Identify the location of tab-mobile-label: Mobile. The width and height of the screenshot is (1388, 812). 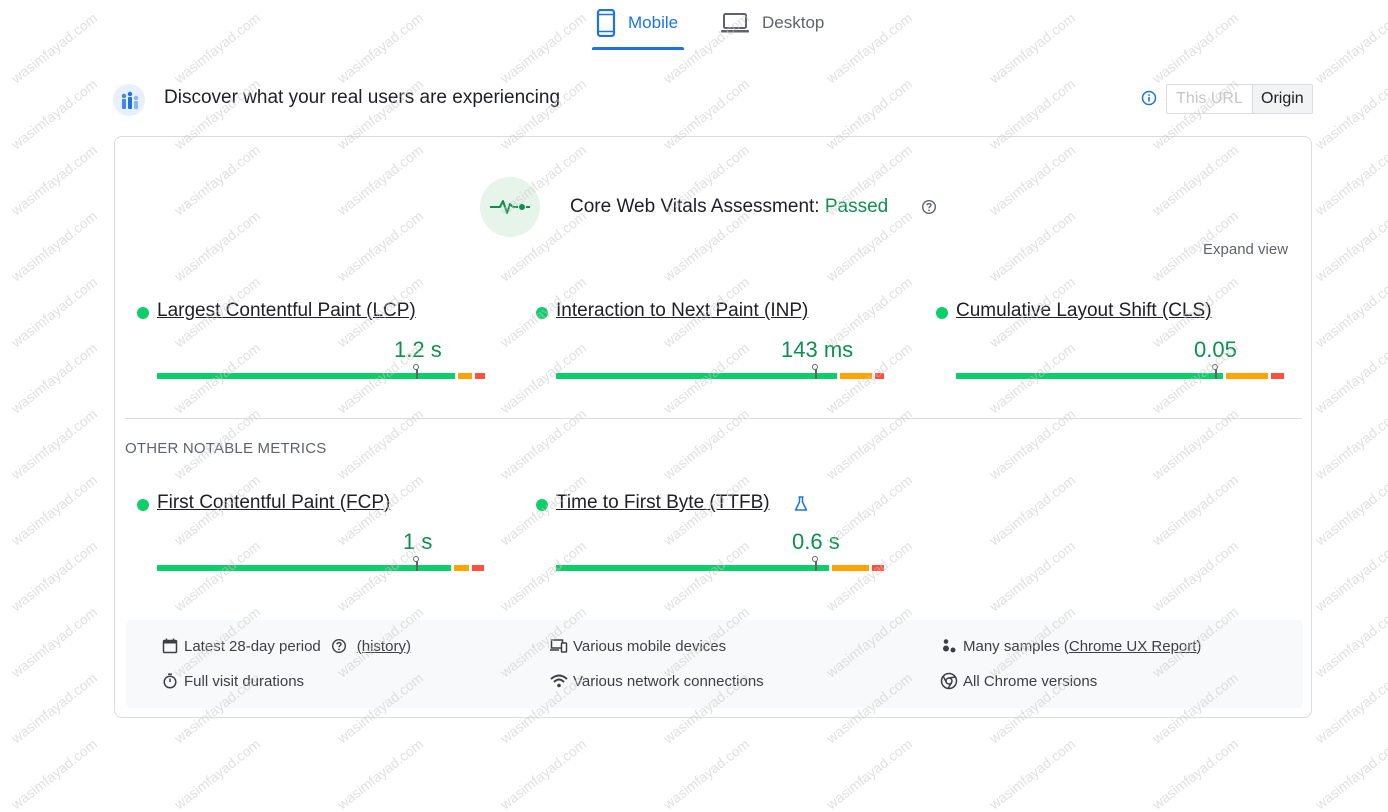
(653, 22).